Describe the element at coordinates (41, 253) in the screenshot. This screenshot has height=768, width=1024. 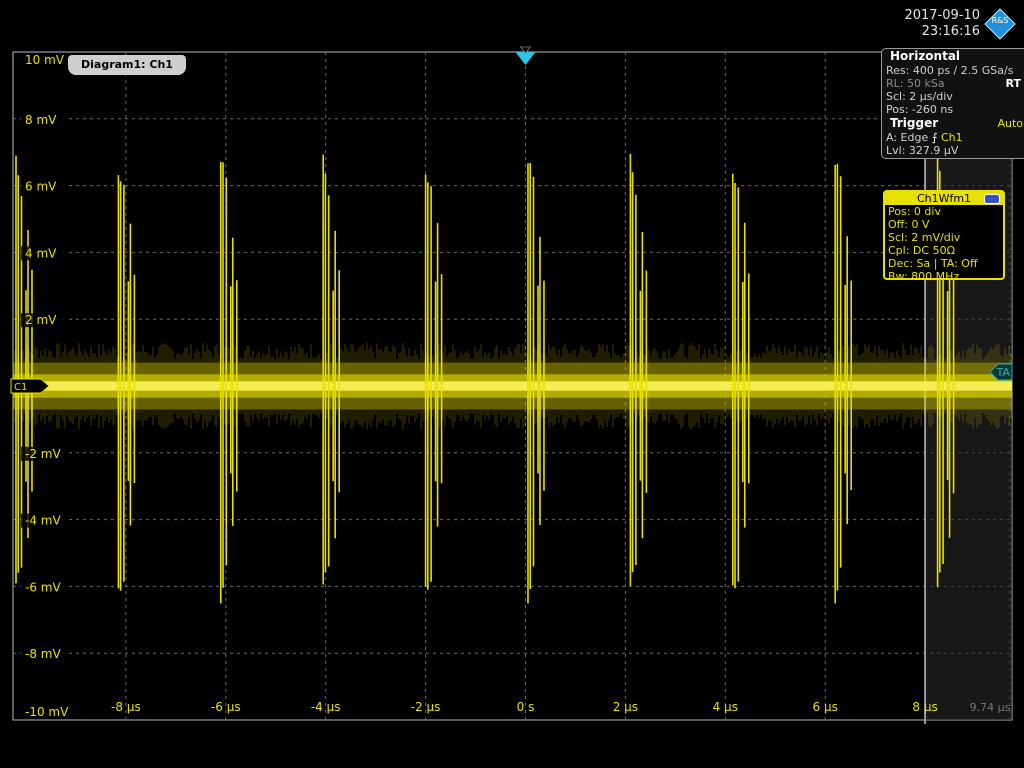
I see `y-tick-label: 4 mV` at that location.